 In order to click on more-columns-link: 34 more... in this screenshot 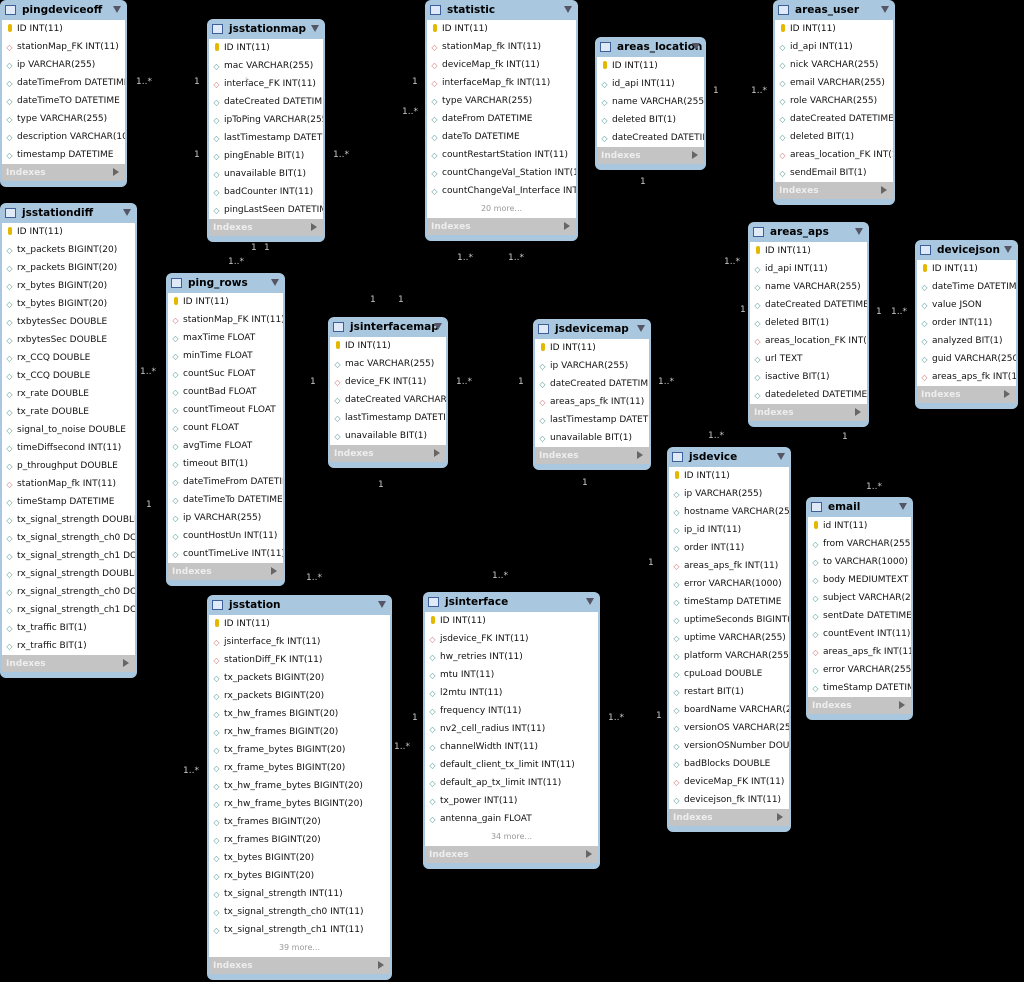, I will do `click(511, 837)`.